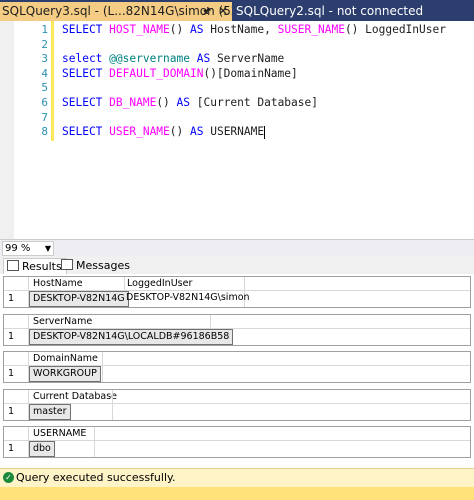 The width and height of the screenshot is (474, 500). Describe the element at coordinates (67, 264) in the screenshot. I see `message-icon` at that location.